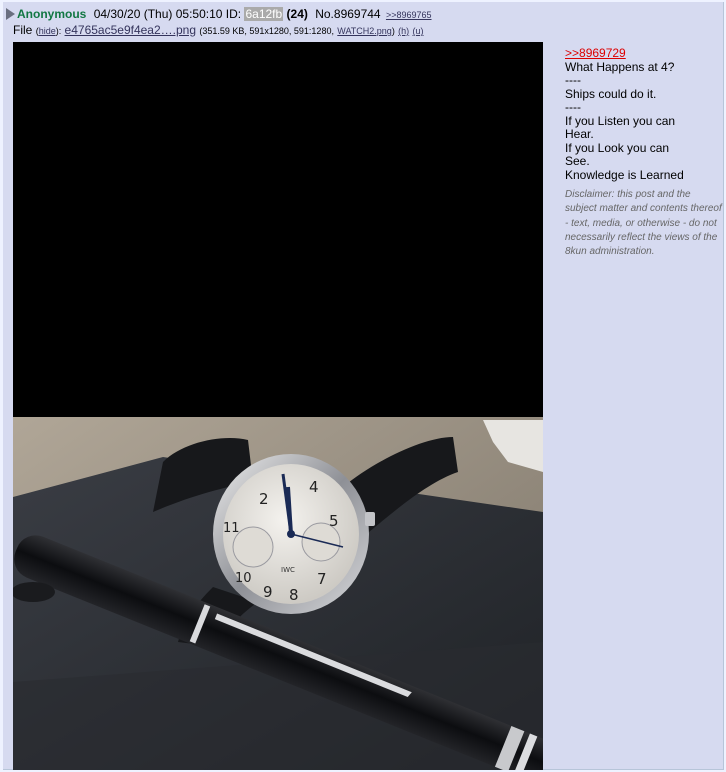 This screenshot has width=726, height=772. Describe the element at coordinates (620, 127) in the screenshot. I see `body-line: If you Listen you can Hear.` at that location.